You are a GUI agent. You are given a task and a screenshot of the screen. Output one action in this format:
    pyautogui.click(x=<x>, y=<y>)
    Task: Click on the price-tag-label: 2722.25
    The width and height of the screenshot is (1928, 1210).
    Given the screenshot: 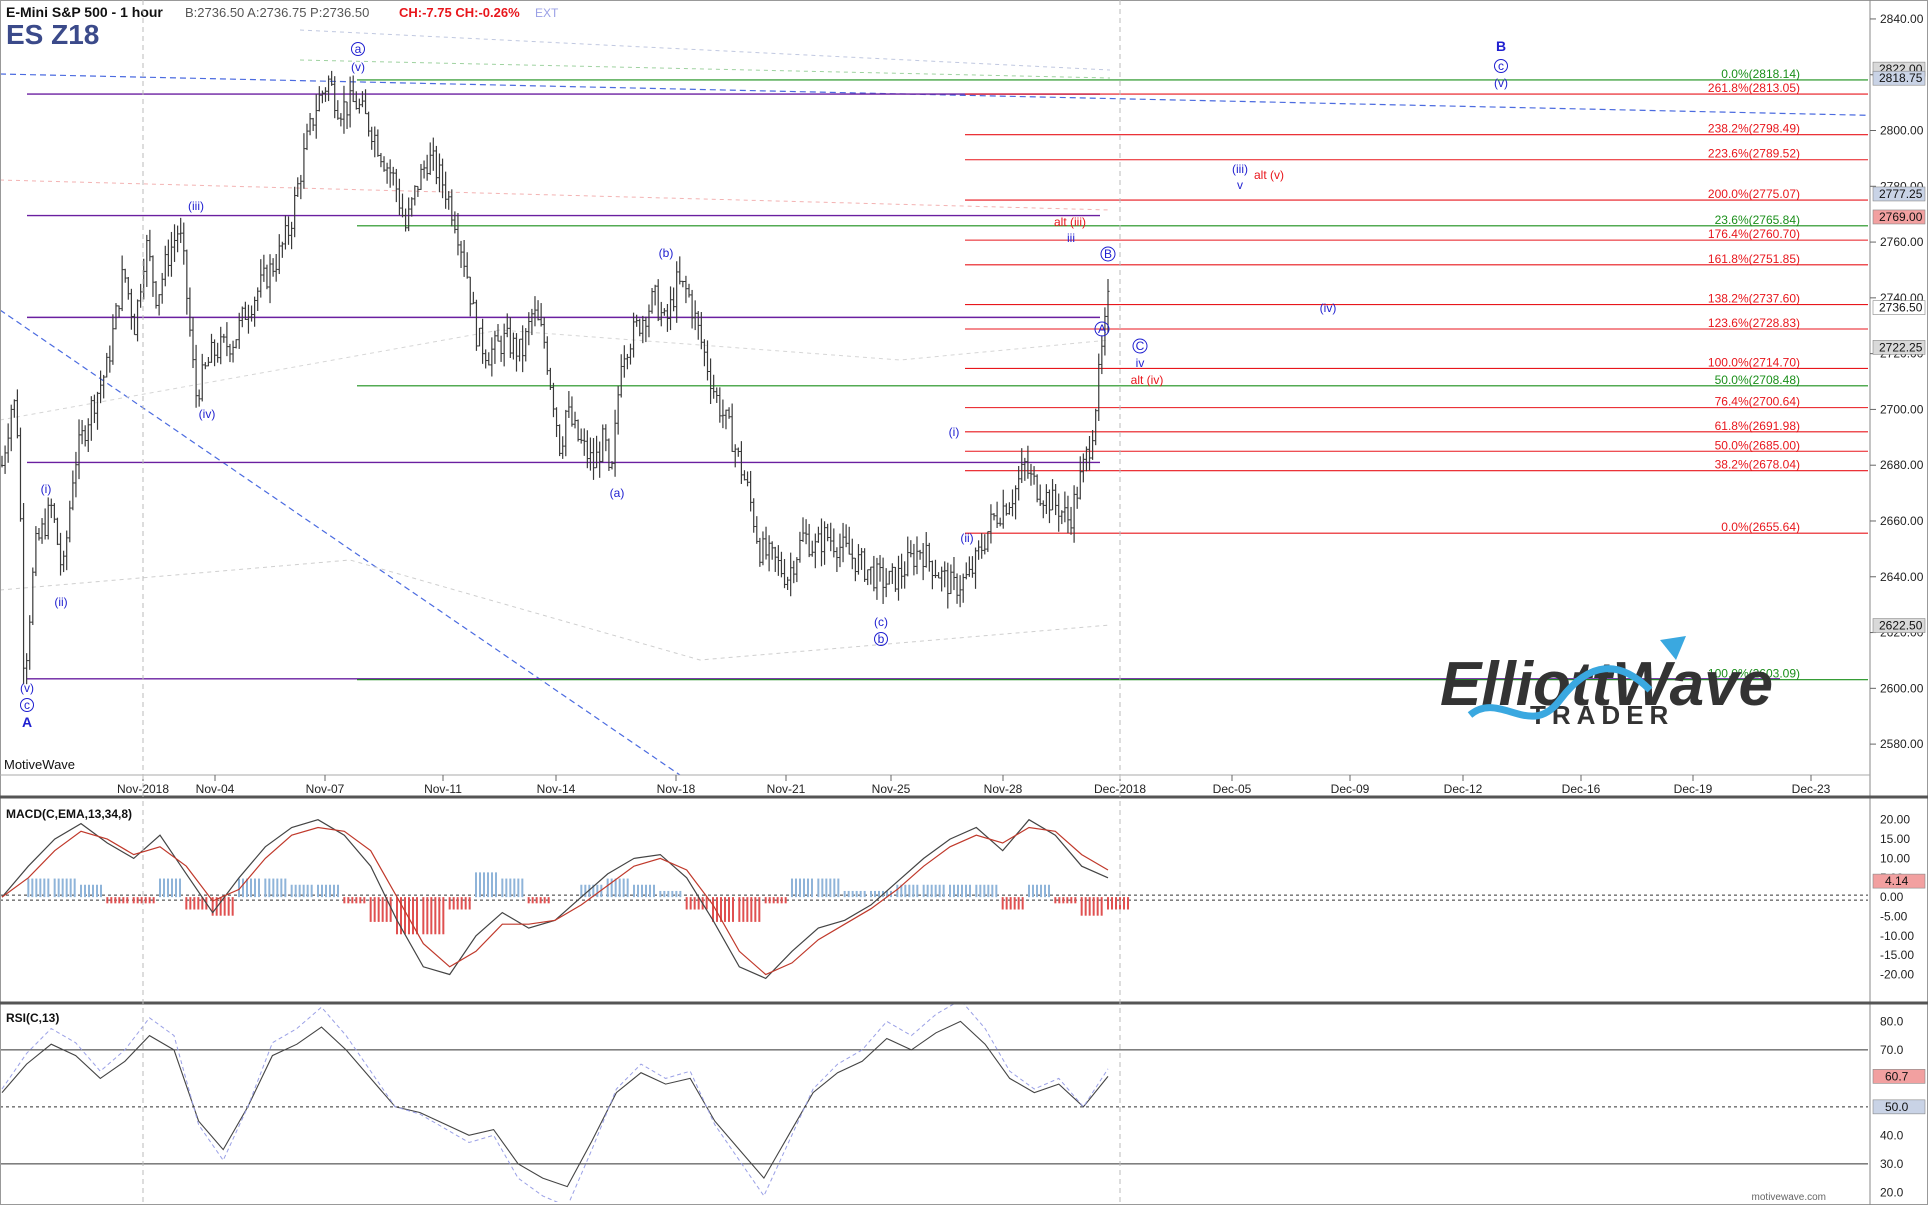 What is the action you would take?
    pyautogui.click(x=1901, y=347)
    